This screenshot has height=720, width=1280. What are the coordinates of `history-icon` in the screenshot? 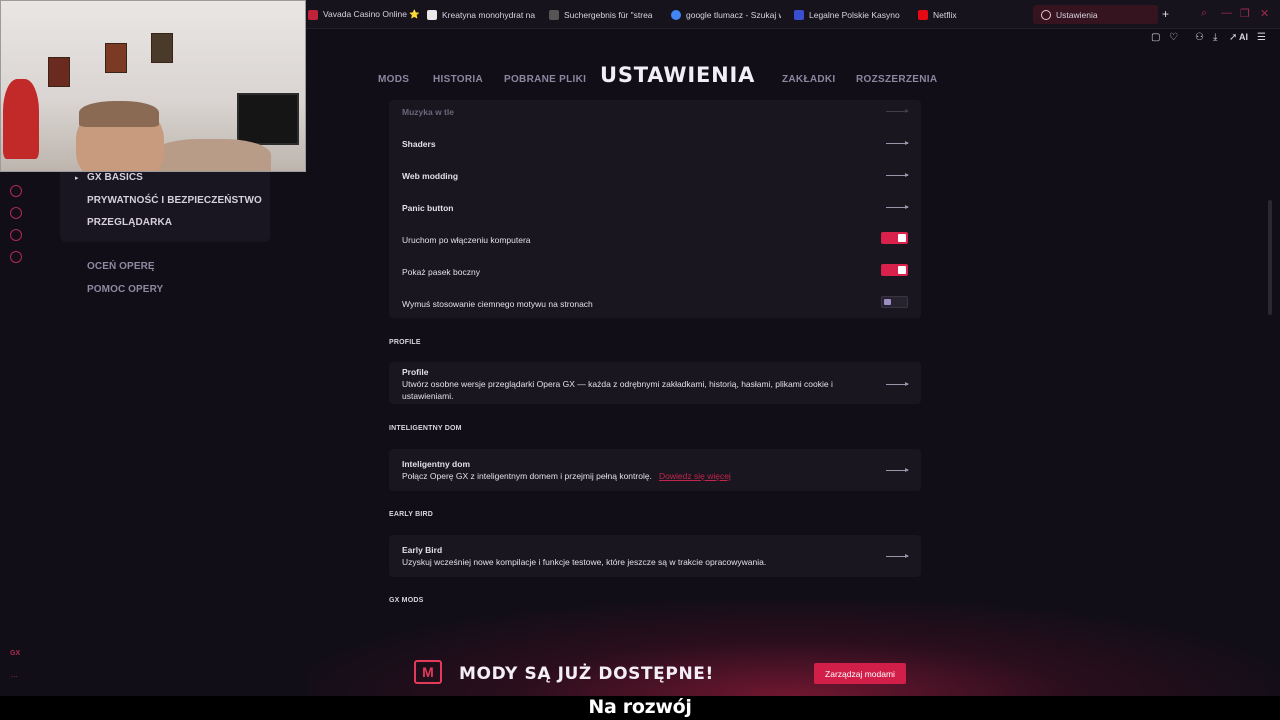 It's located at (16, 213).